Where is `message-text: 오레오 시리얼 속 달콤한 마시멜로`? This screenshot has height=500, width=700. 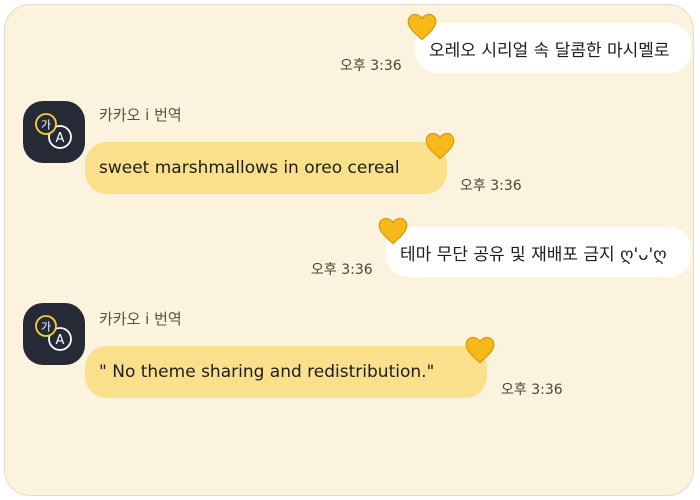 message-text: 오레오 시리얼 속 달콤한 마시멜로 is located at coordinates (549, 50).